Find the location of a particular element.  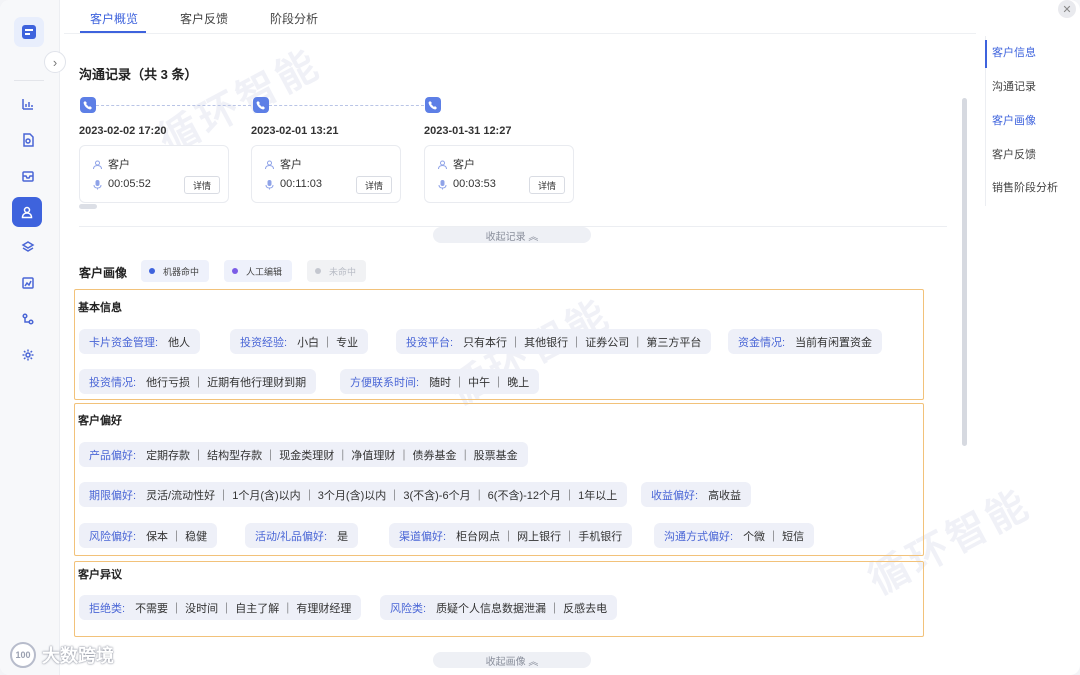

tag-value: 只有本行 ｜ 其他银行 ｜ 证券公司 ｜ 第三方平台 is located at coordinates (582, 342).